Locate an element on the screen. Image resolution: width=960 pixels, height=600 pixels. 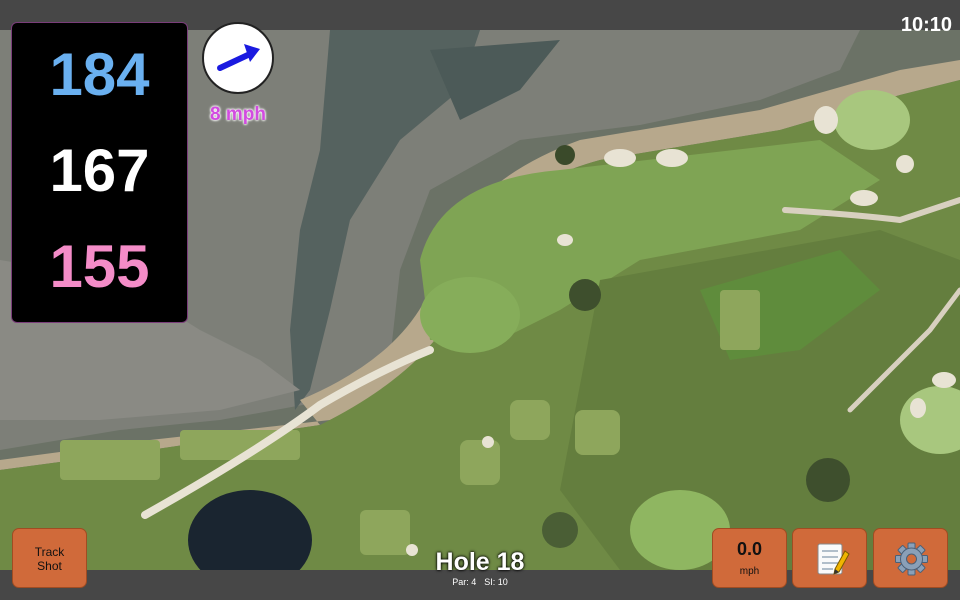
wind-speed: 8 mph is located at coordinates (238, 114).